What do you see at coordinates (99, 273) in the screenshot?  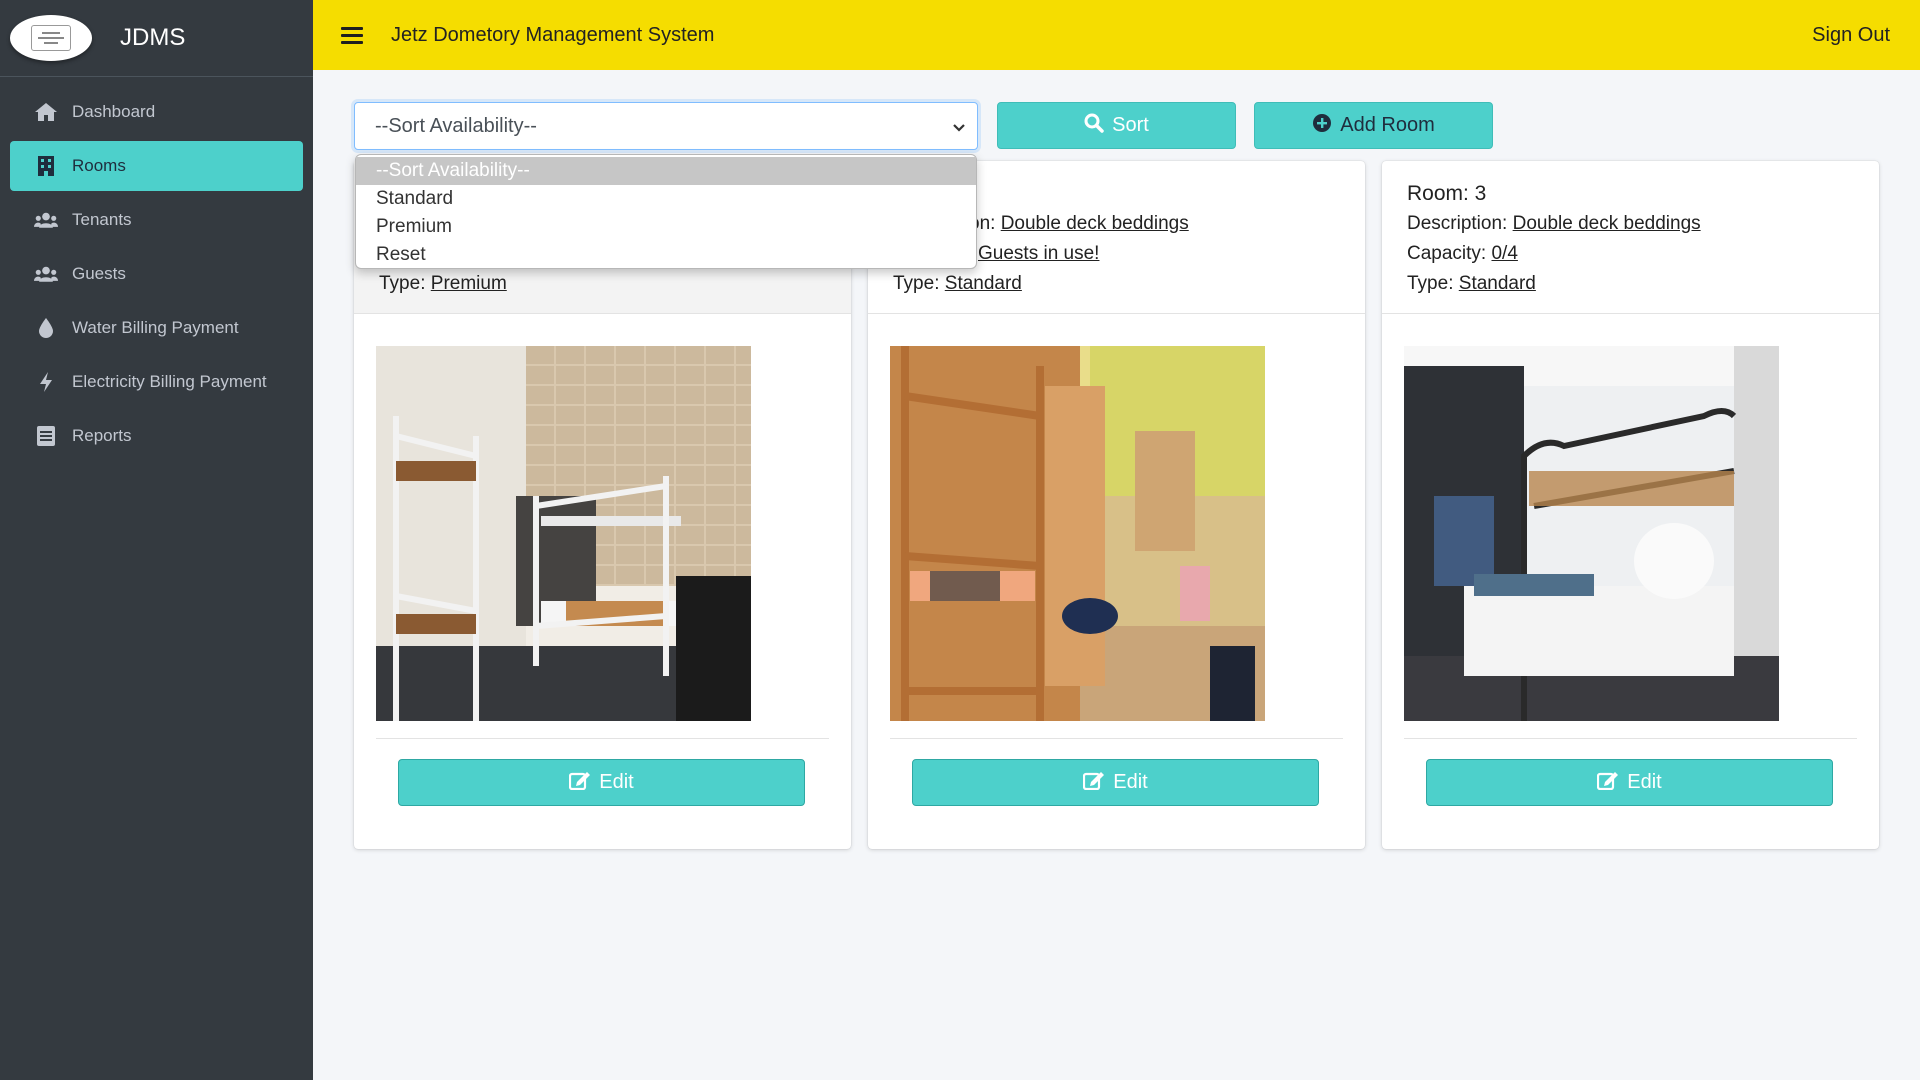 I see `sidebar-item-label: Guests` at bounding box center [99, 273].